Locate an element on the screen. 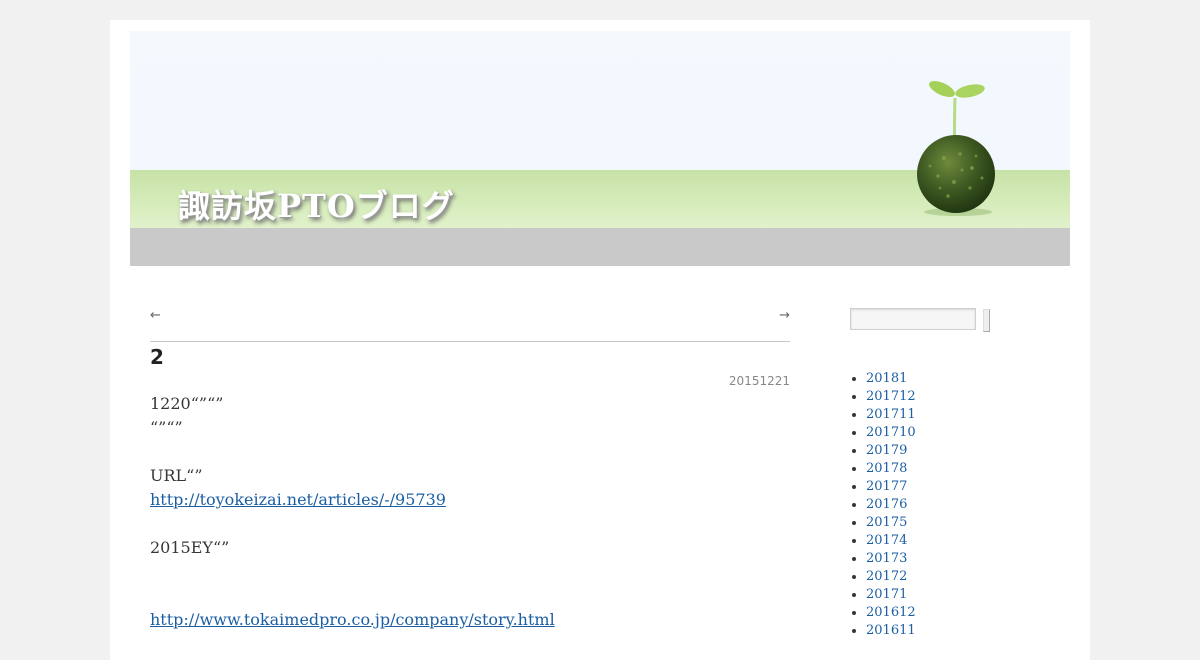  entry-paragraph: URL“” is located at coordinates (176, 475).